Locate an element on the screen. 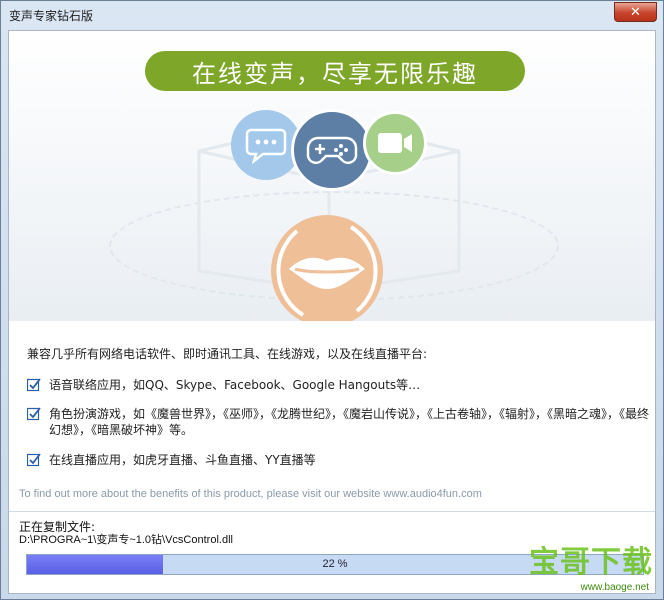  video-camera-icon is located at coordinates (395, 143).